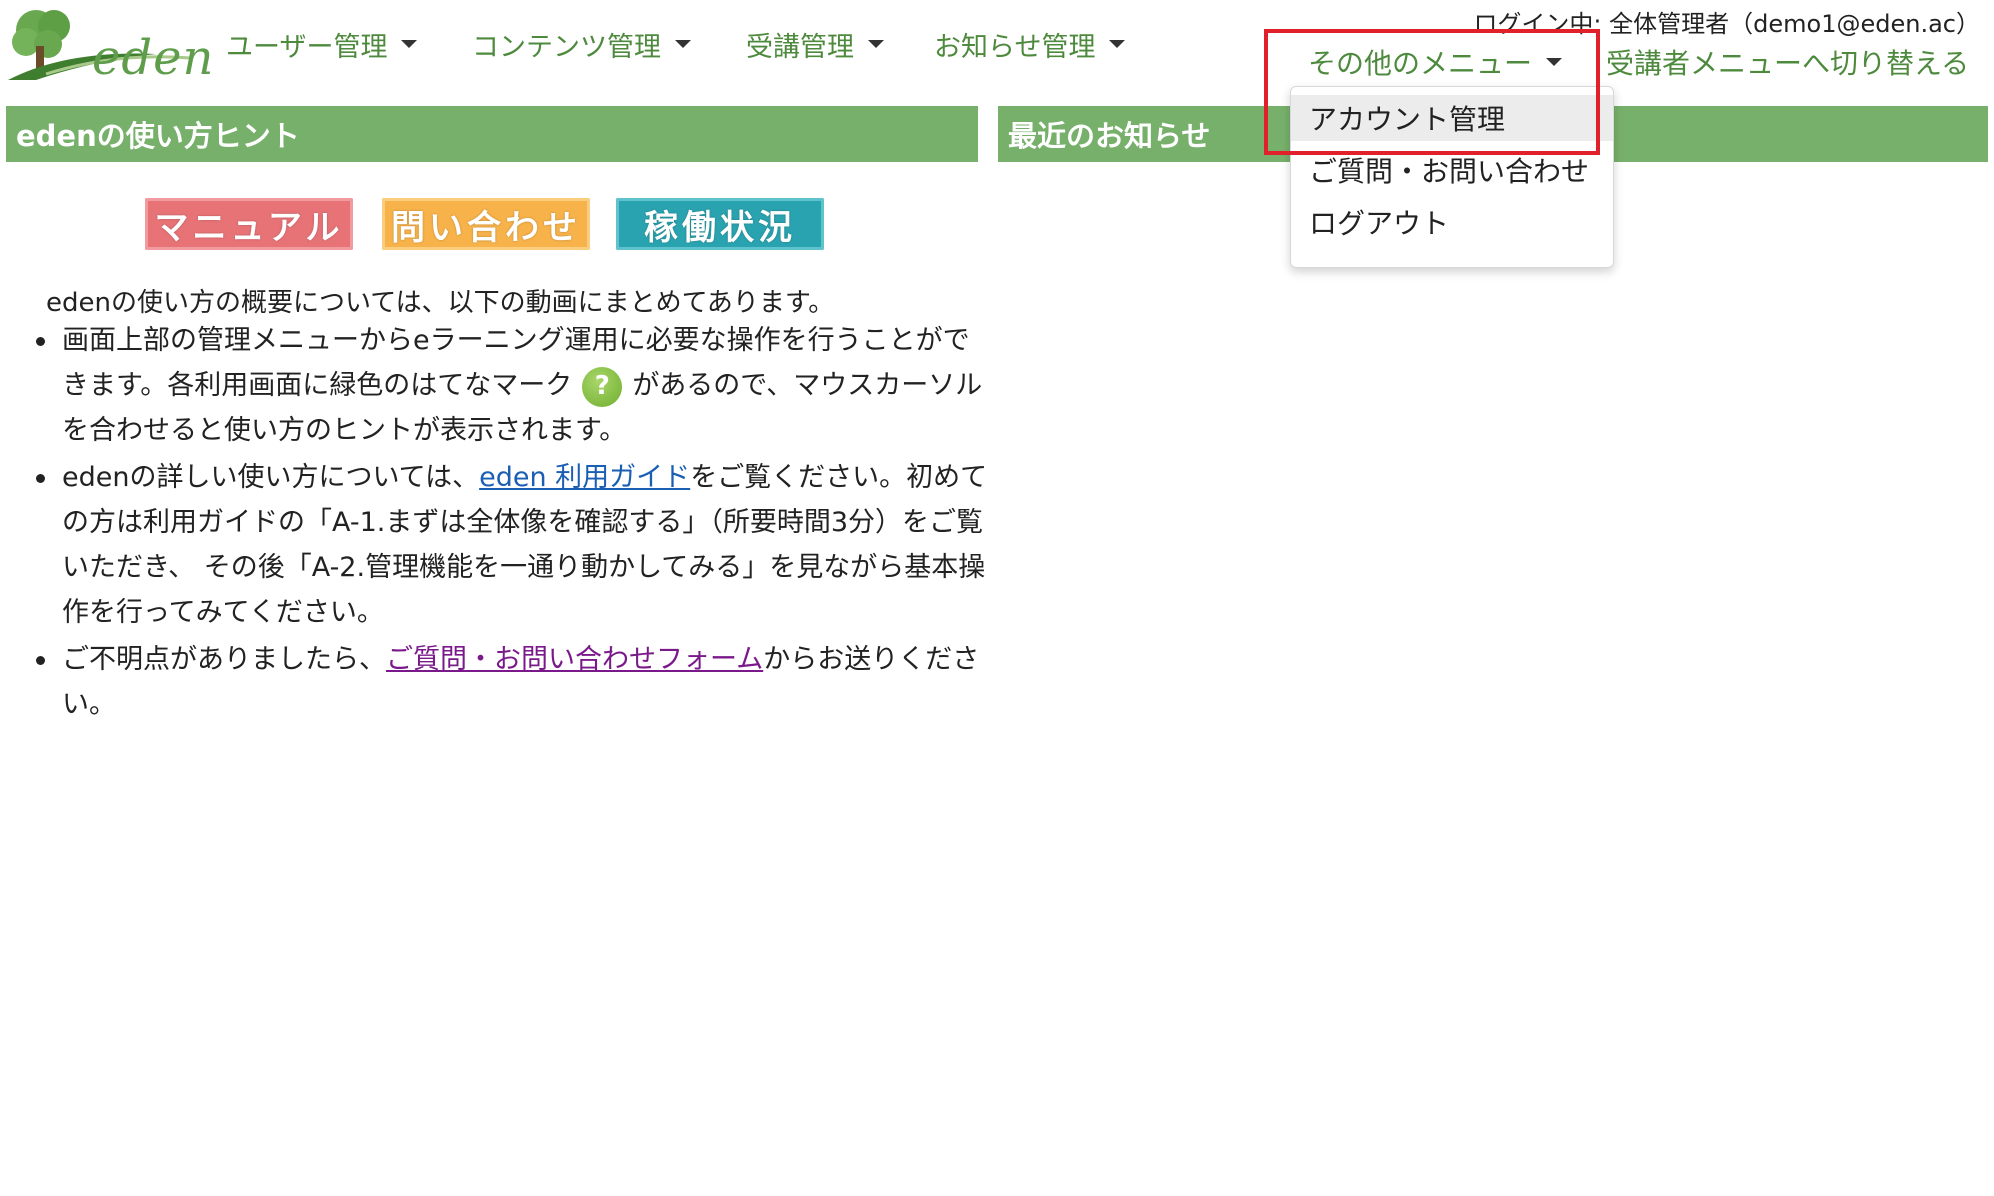  What do you see at coordinates (224, 659) in the screenshot?
I see `hint-text: ご不明点がありましたら、` at bounding box center [224, 659].